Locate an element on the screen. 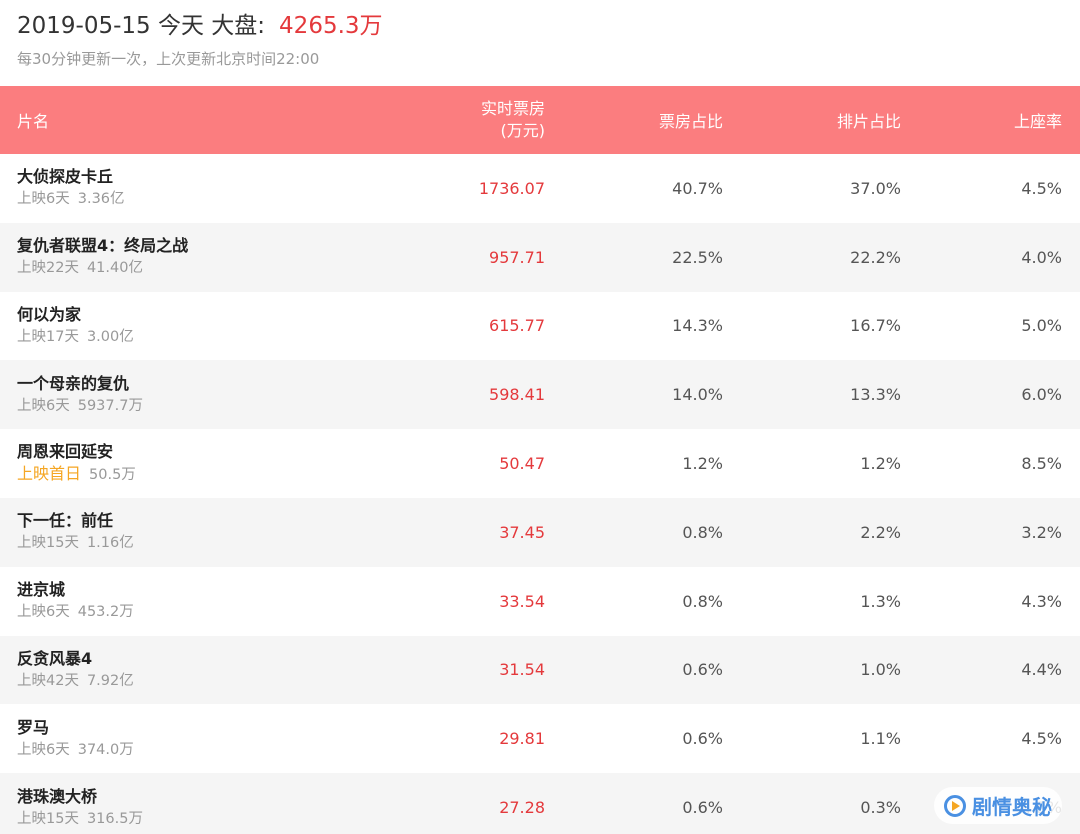 This screenshot has height=834, width=1080. occupancy-rate: 5.0% is located at coordinates (1041, 326).